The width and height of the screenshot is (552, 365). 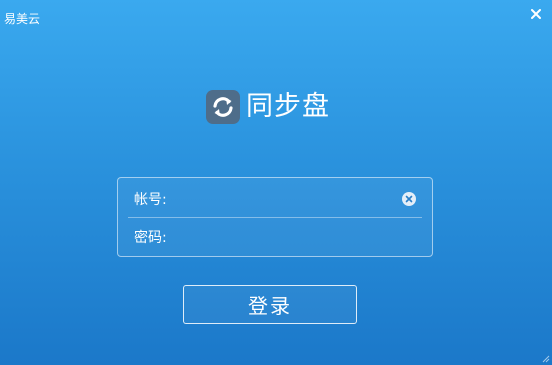 I want to click on clear-account-button, so click(x=409, y=199).